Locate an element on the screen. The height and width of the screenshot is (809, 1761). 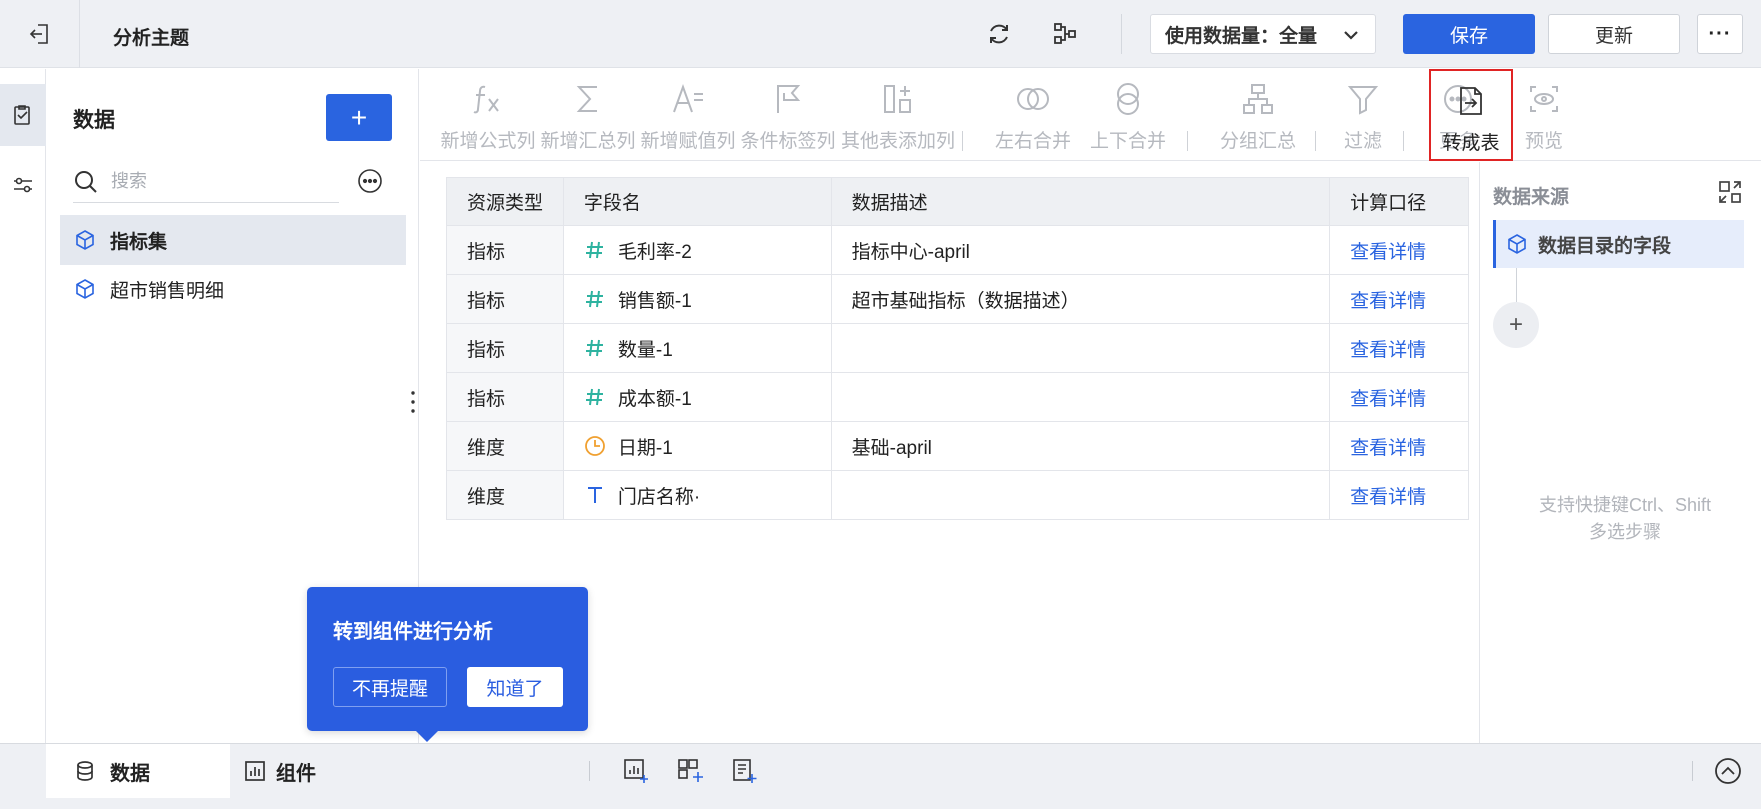
table-row: 指标 成本额-1 查看详情 is located at coordinates (957, 397).